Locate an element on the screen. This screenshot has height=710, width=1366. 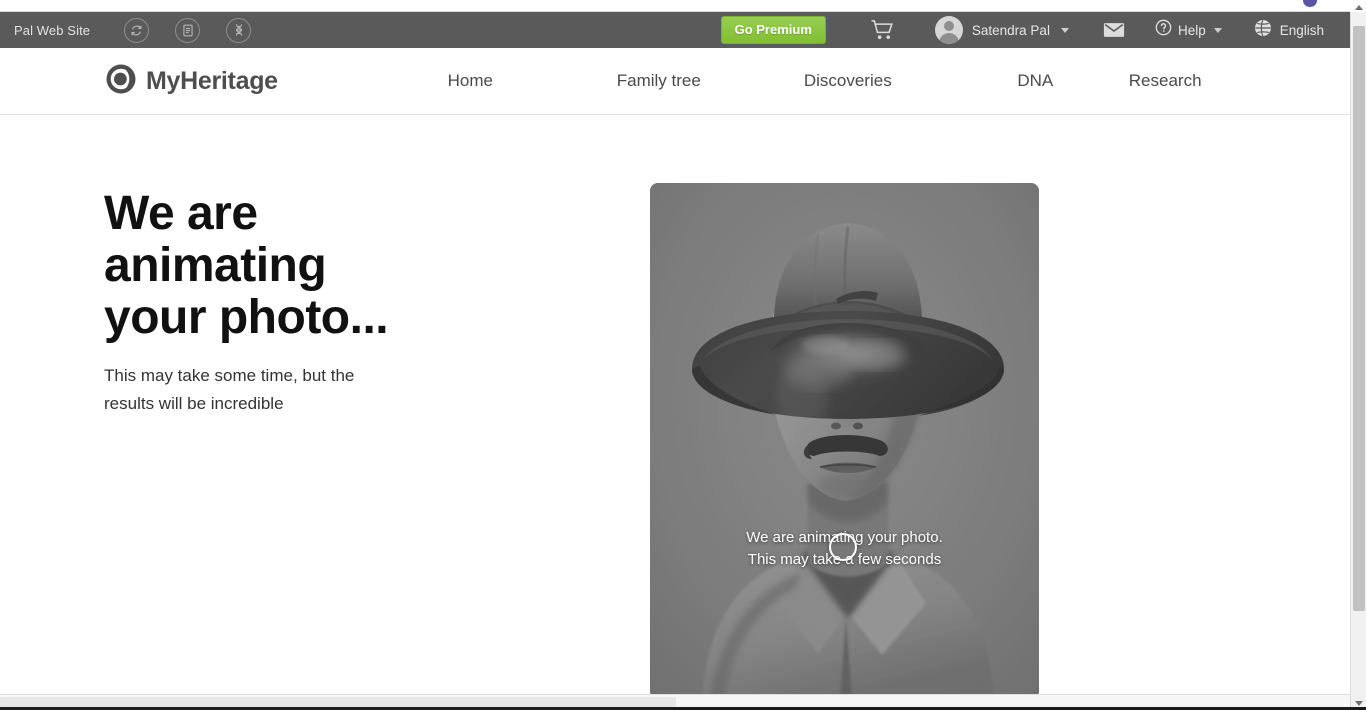
browser-chrome-strip is located at coordinates (683, 6).